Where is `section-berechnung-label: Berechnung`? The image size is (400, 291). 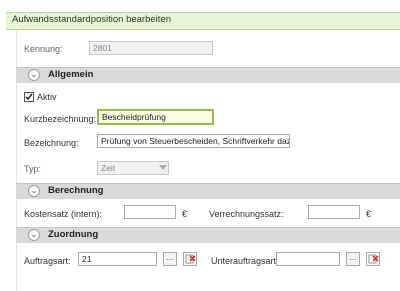
section-berechnung-label: Berechnung is located at coordinates (76, 190).